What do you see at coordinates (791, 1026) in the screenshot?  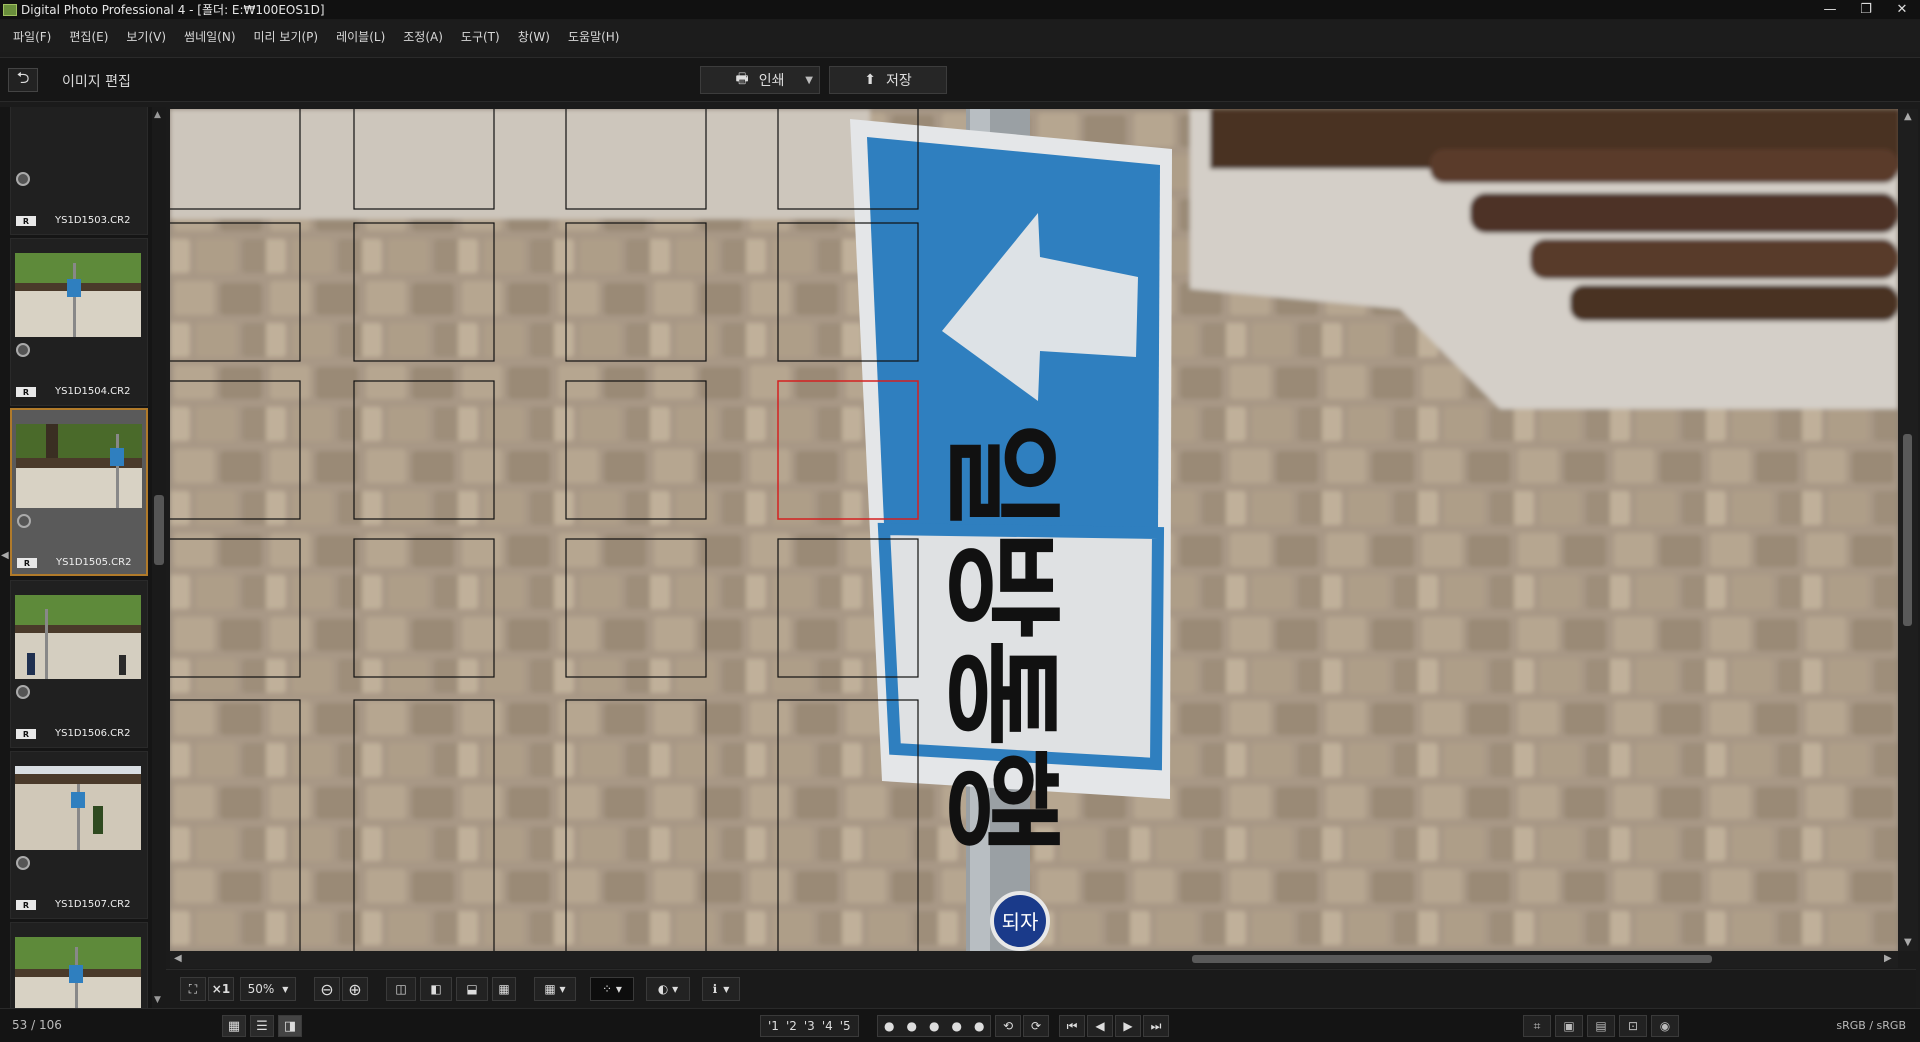 I see `rating-2-button: '2` at bounding box center [791, 1026].